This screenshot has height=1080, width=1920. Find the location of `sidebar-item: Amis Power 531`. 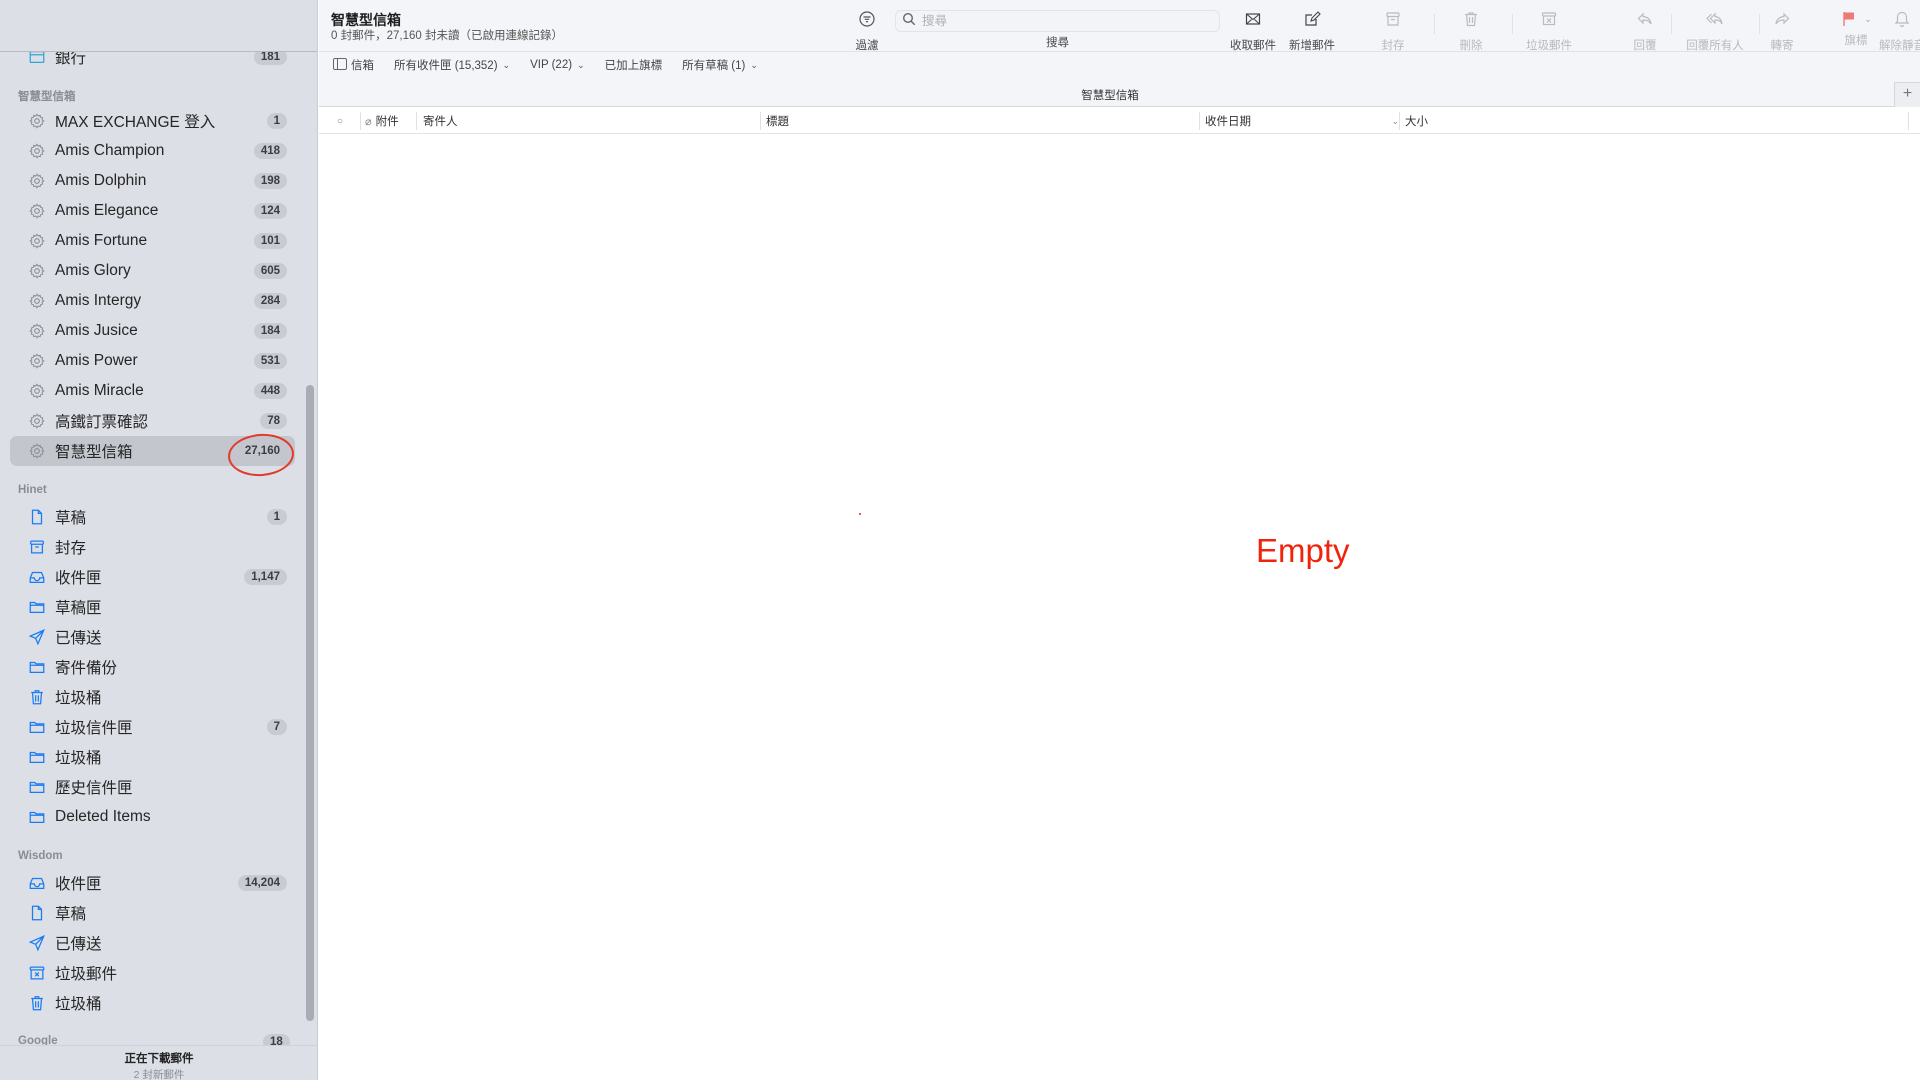

sidebar-item: Amis Power 531 is located at coordinates (152, 361).